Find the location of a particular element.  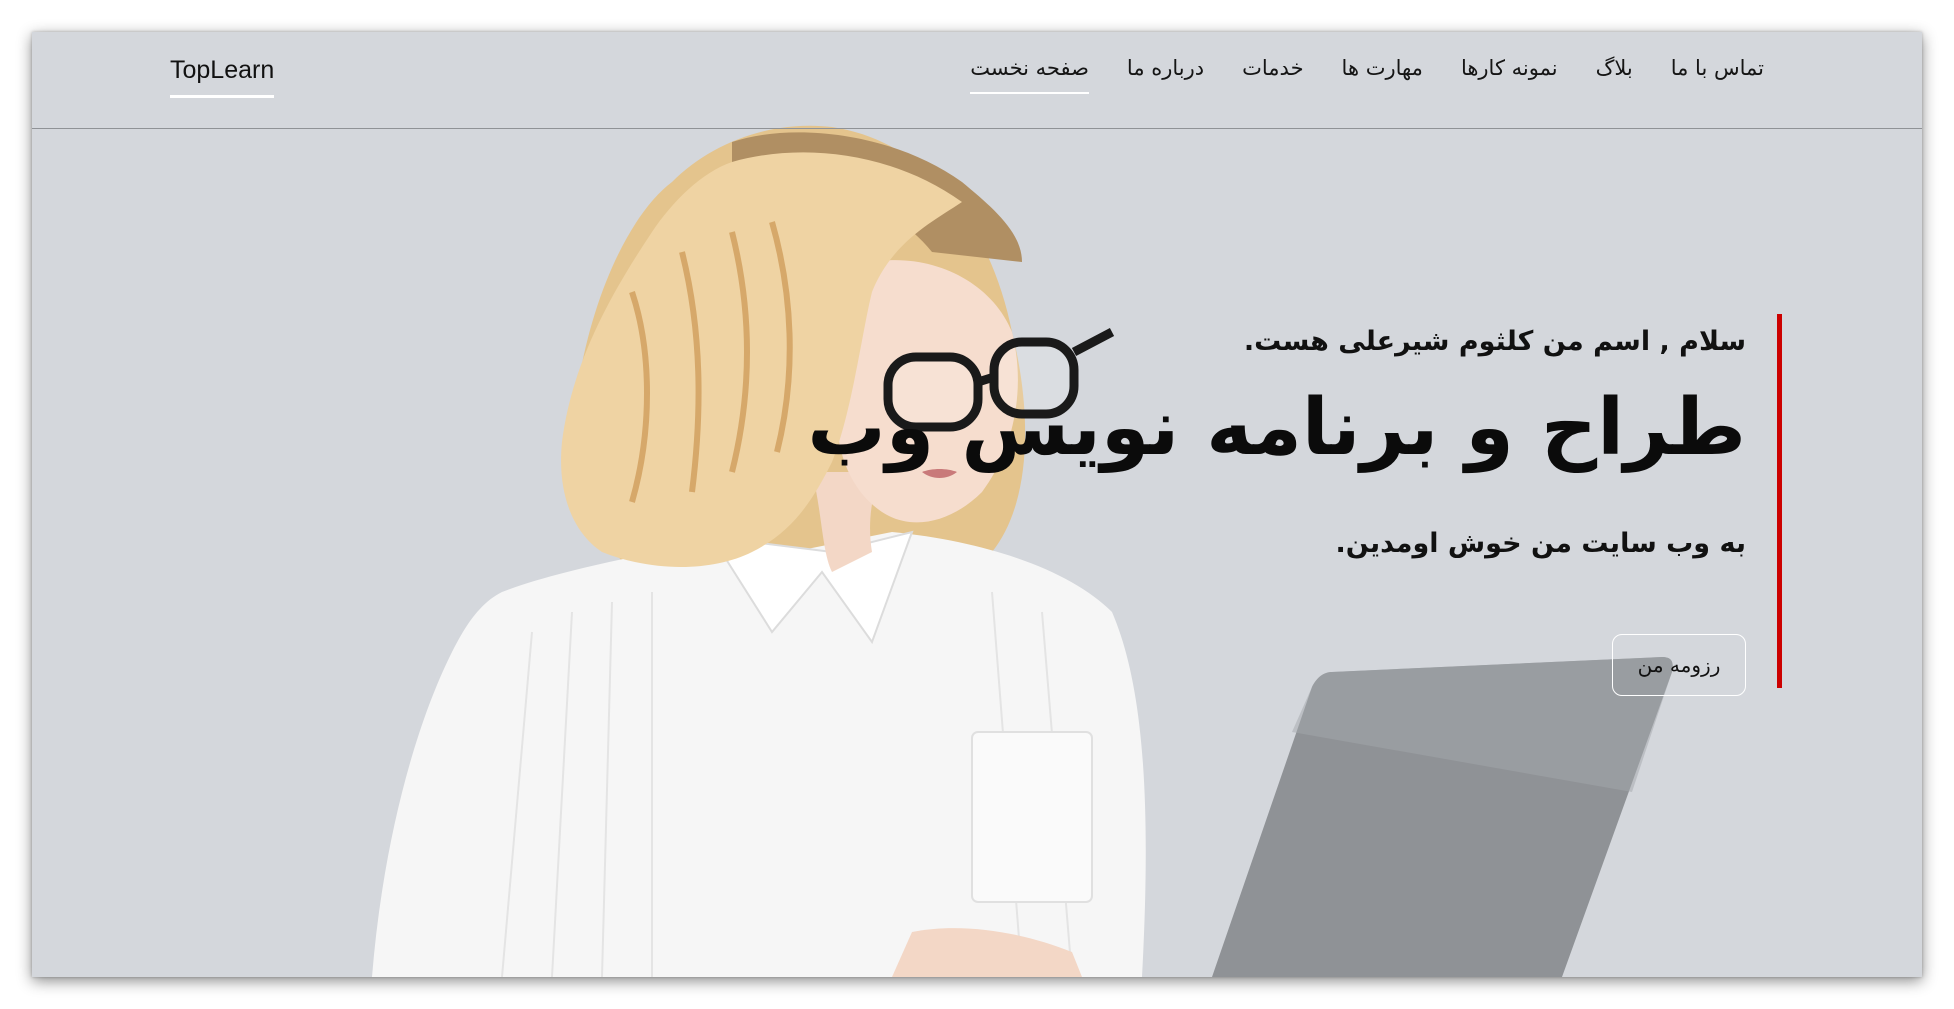

nav-item-portfolio: نمونه کارها is located at coordinates (1509, 75).